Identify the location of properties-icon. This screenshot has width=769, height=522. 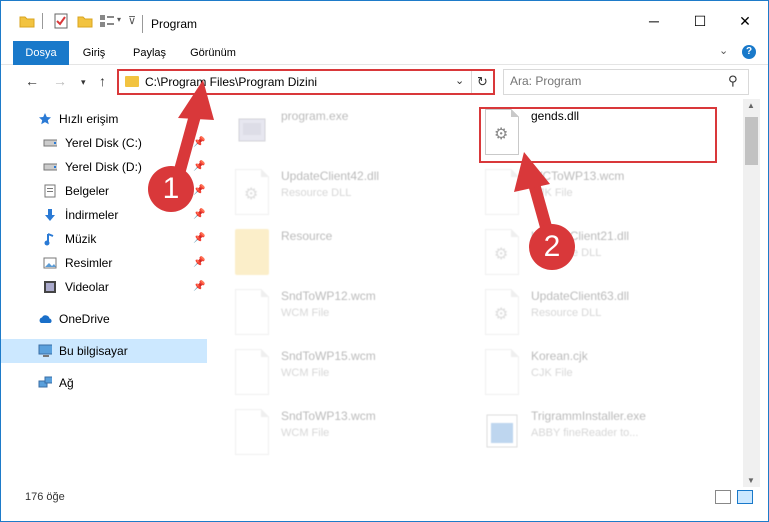
(61, 21).